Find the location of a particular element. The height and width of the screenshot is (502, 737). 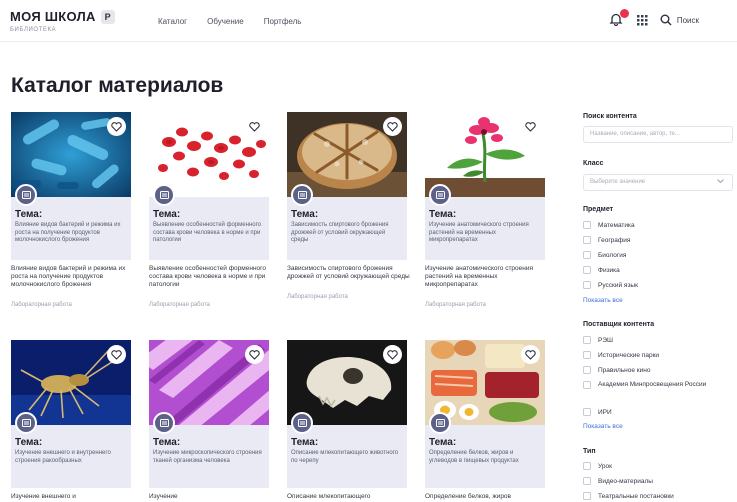

logo-badge: Р is located at coordinates (107, 16).